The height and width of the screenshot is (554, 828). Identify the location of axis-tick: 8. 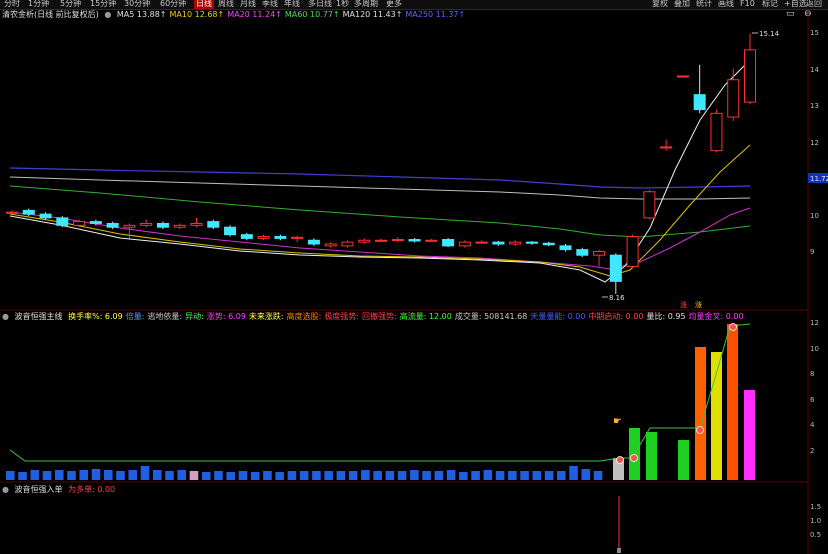
(812, 374).